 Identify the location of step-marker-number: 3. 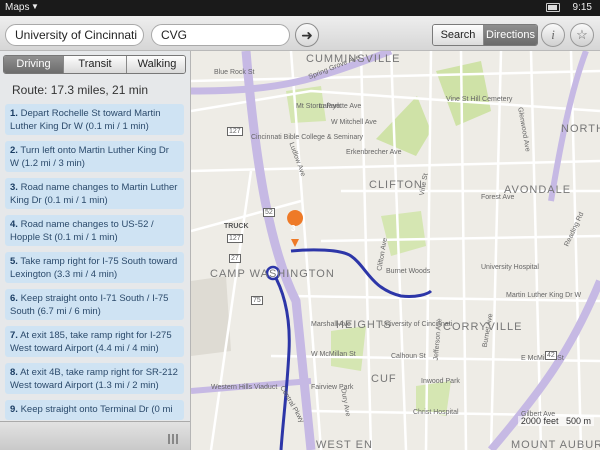
(293, 228).